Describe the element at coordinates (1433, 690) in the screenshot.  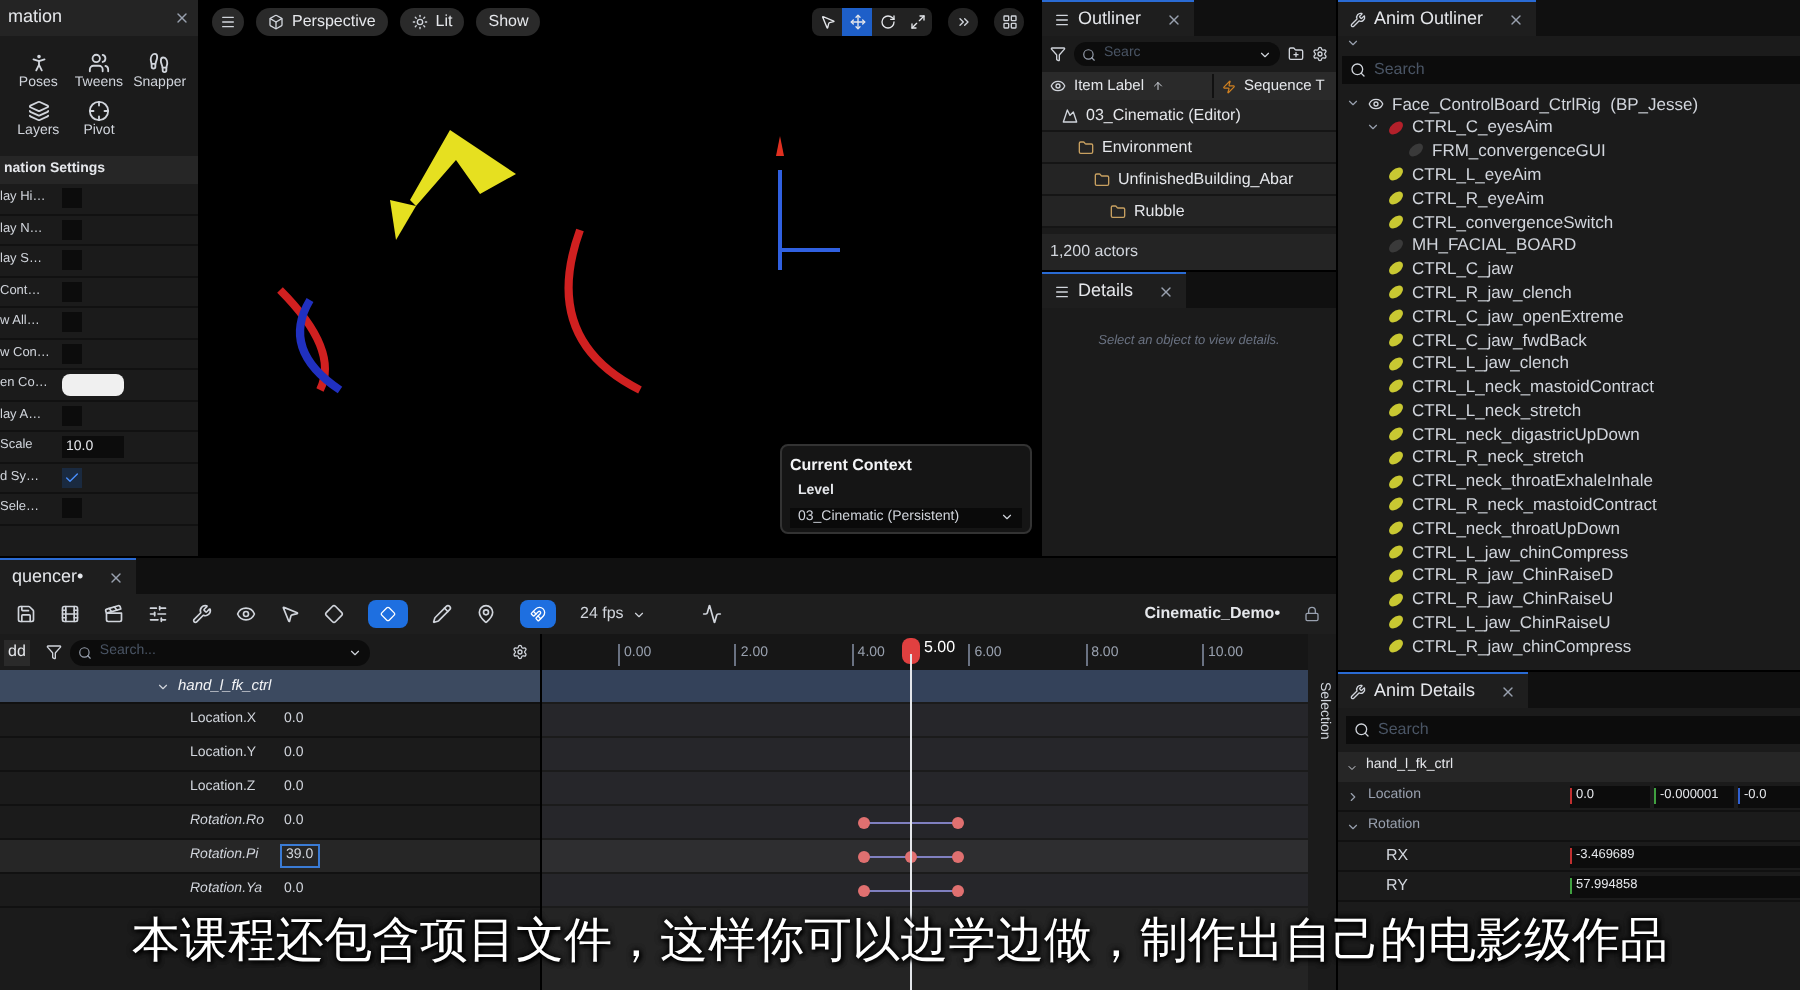
I see `panel-tab: Anim Details` at that location.